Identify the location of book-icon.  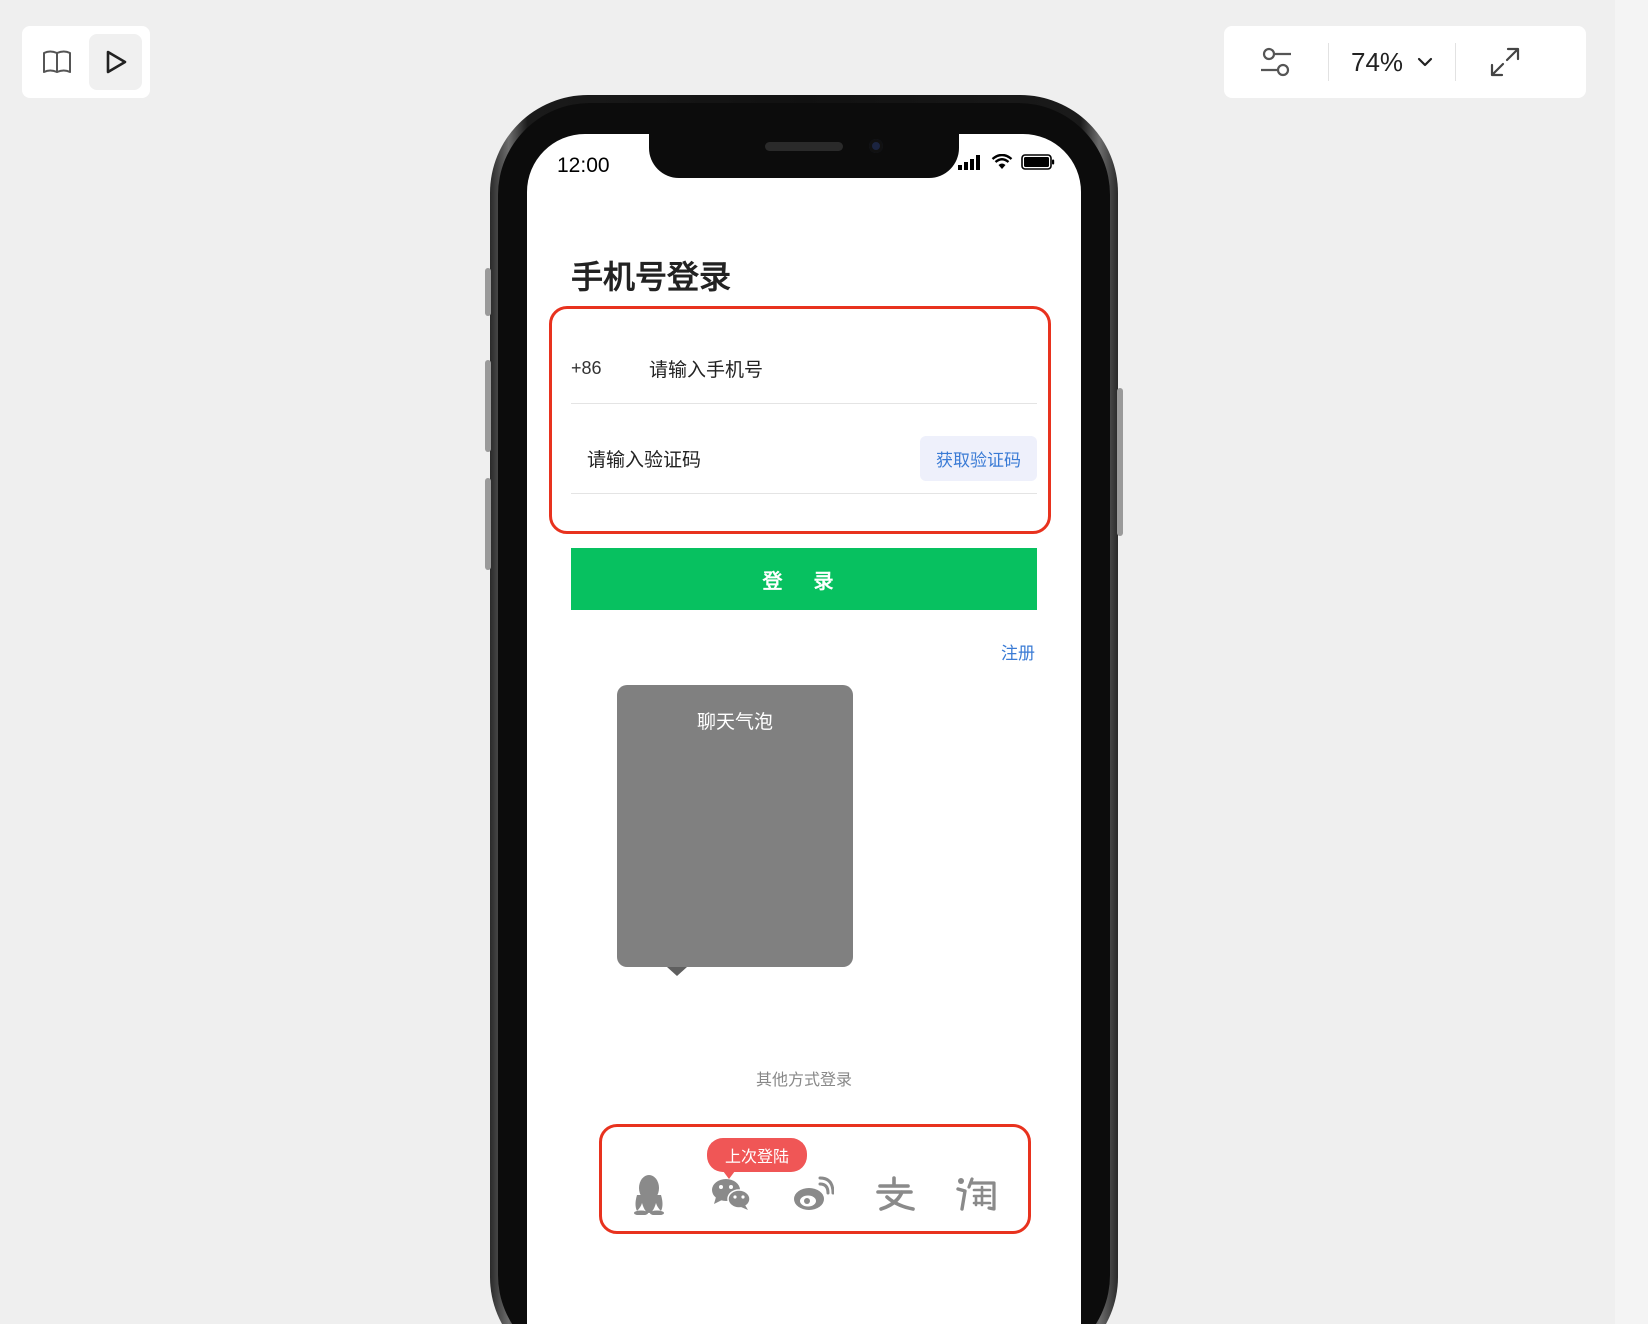
(56, 61).